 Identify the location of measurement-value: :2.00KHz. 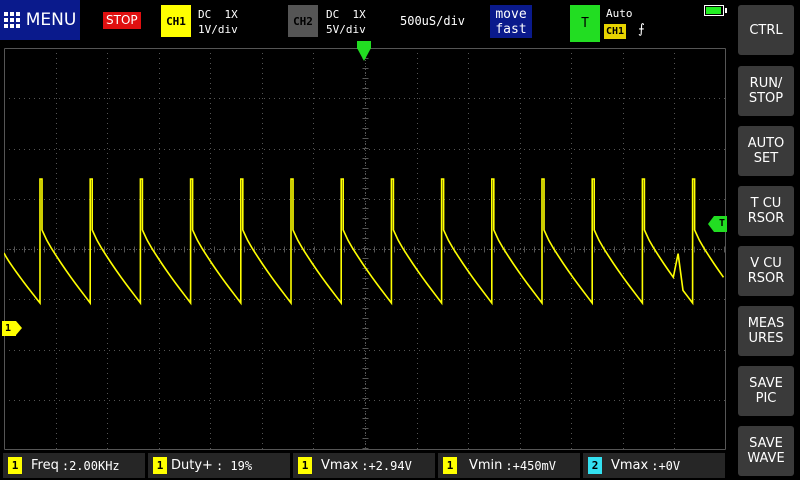
(90, 465).